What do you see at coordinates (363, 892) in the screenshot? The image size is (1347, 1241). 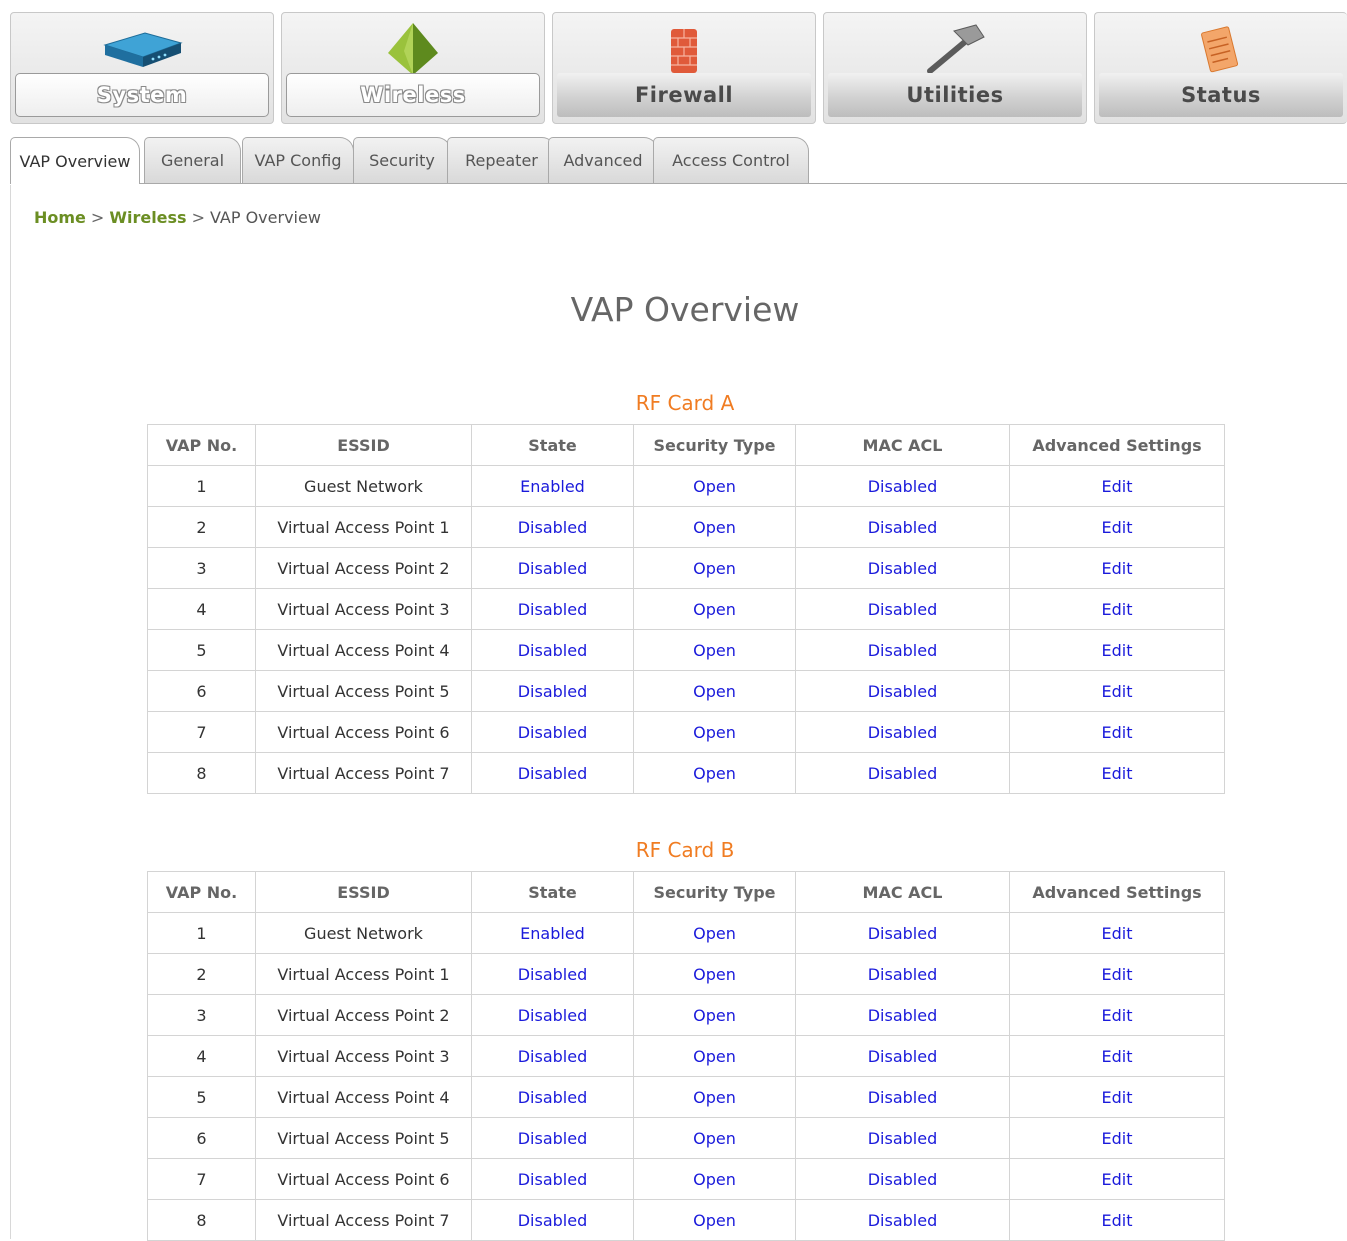 I see `column-header: ESSID` at bounding box center [363, 892].